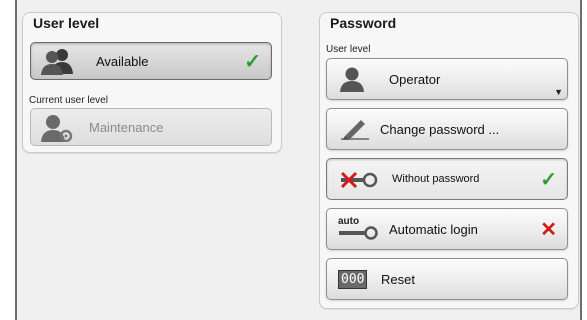 This screenshot has width=587, height=320. I want to click on cross-icon: ✕, so click(548, 229).